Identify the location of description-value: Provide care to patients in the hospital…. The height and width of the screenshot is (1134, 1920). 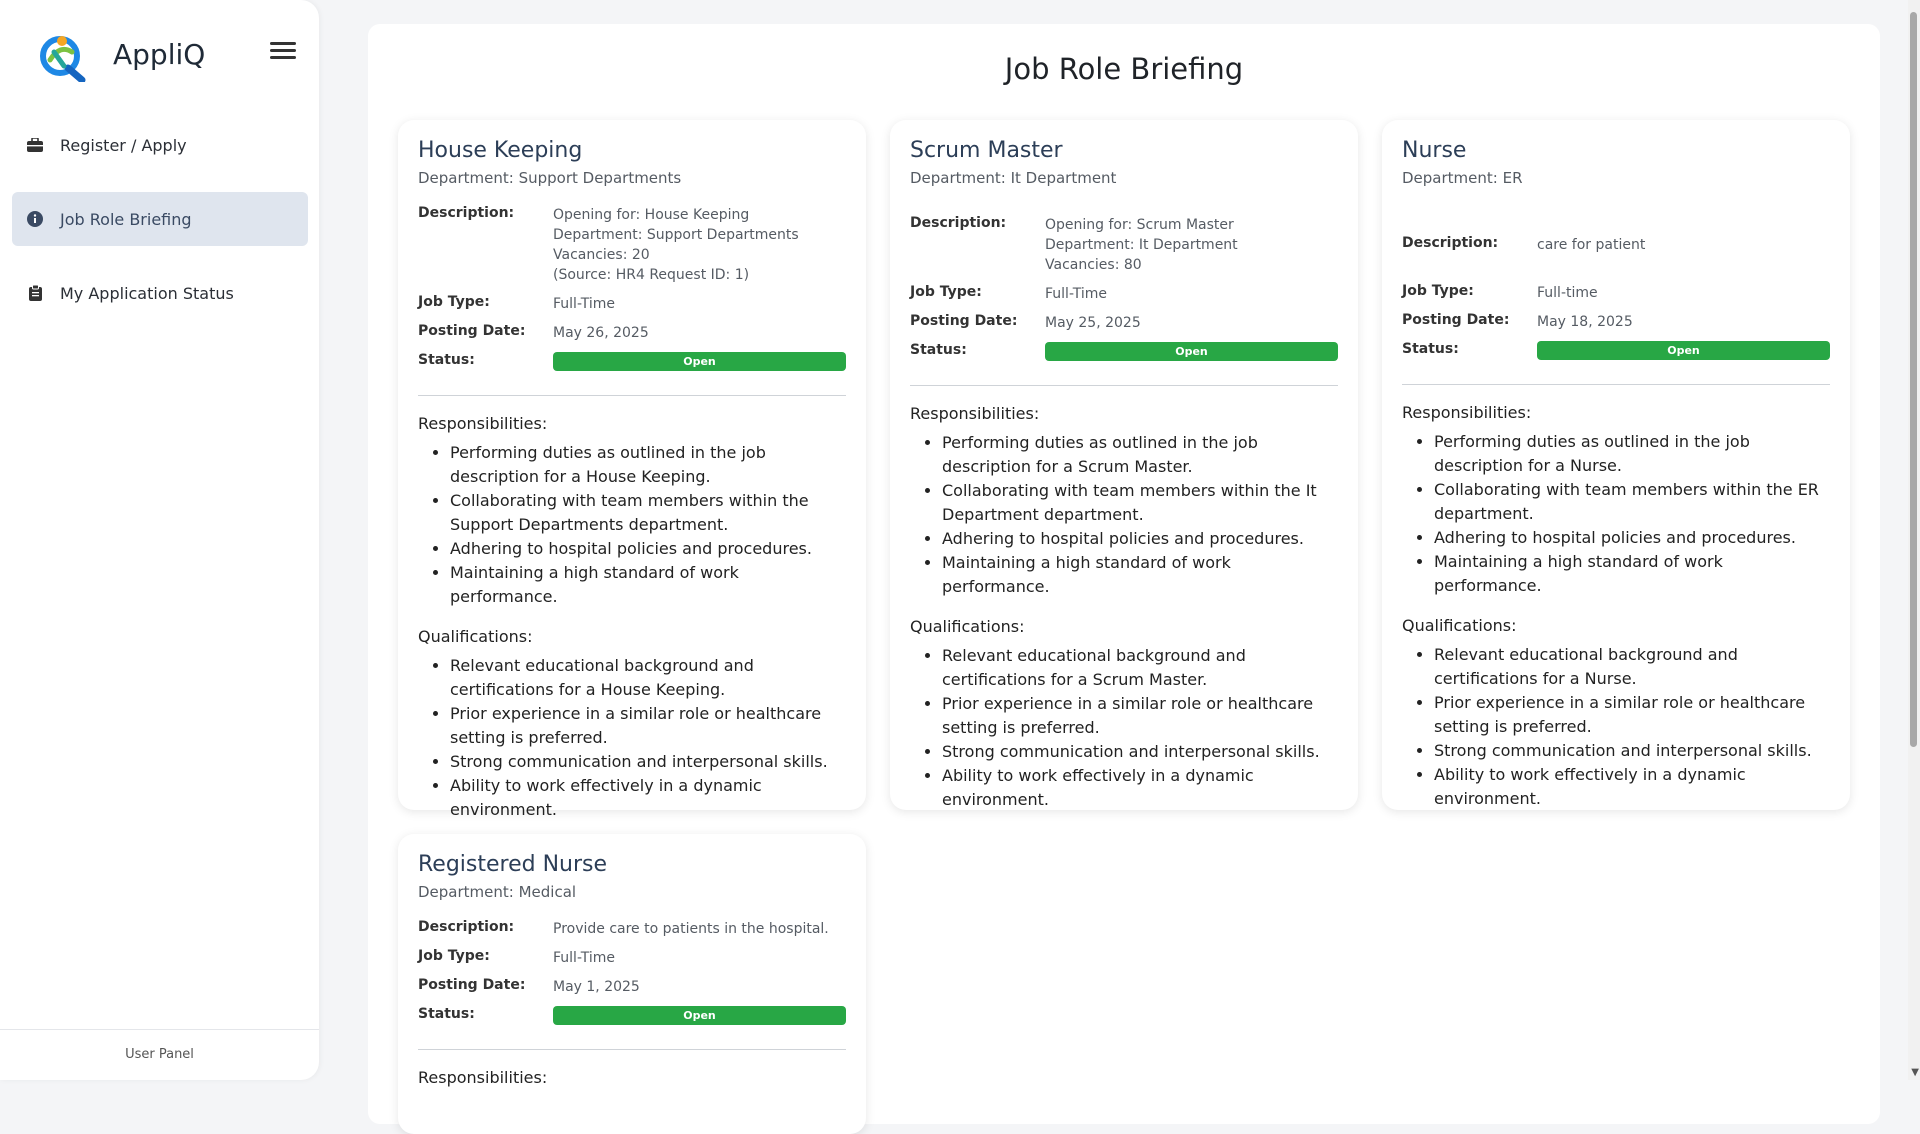
(691, 929).